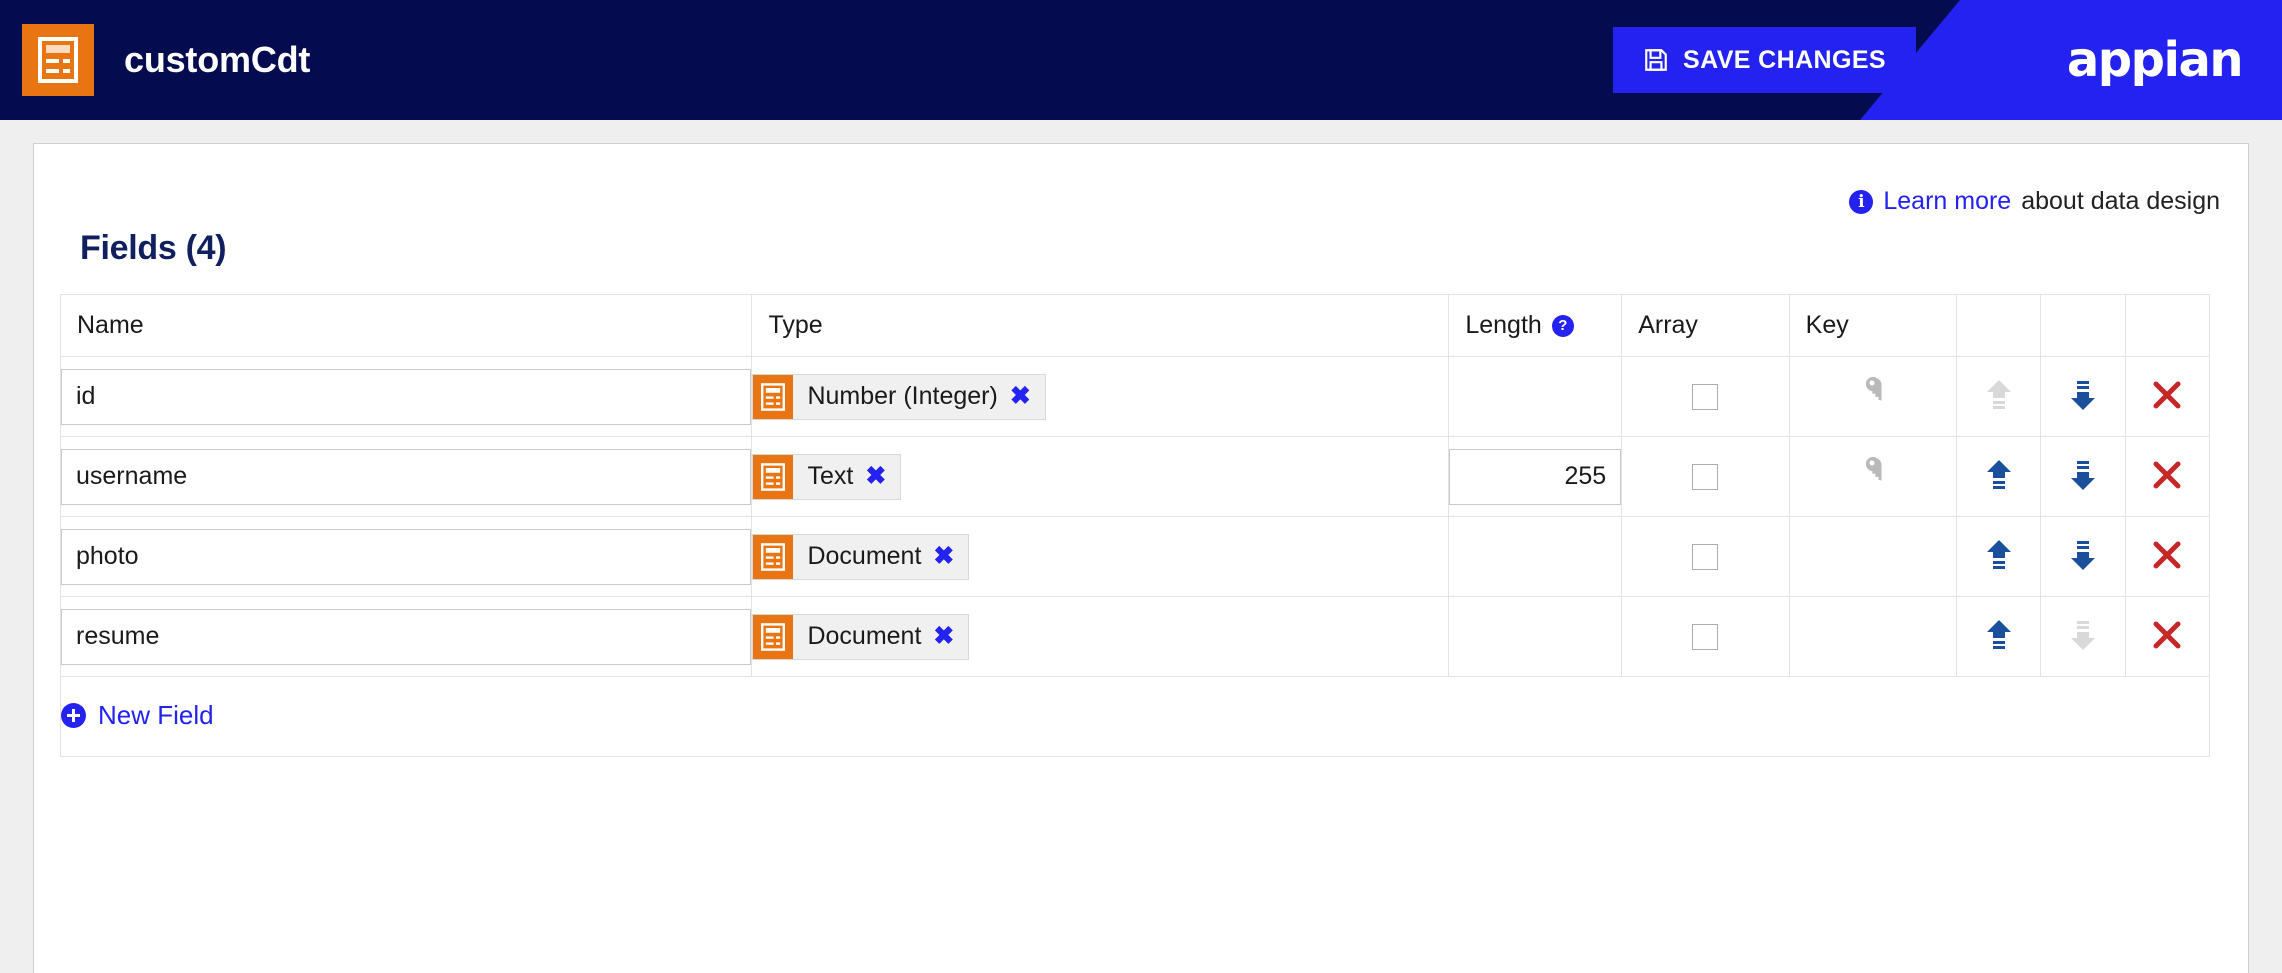 Image resolution: width=2282 pixels, height=973 pixels. I want to click on field-type-cell: Text ✖, so click(1100, 476).